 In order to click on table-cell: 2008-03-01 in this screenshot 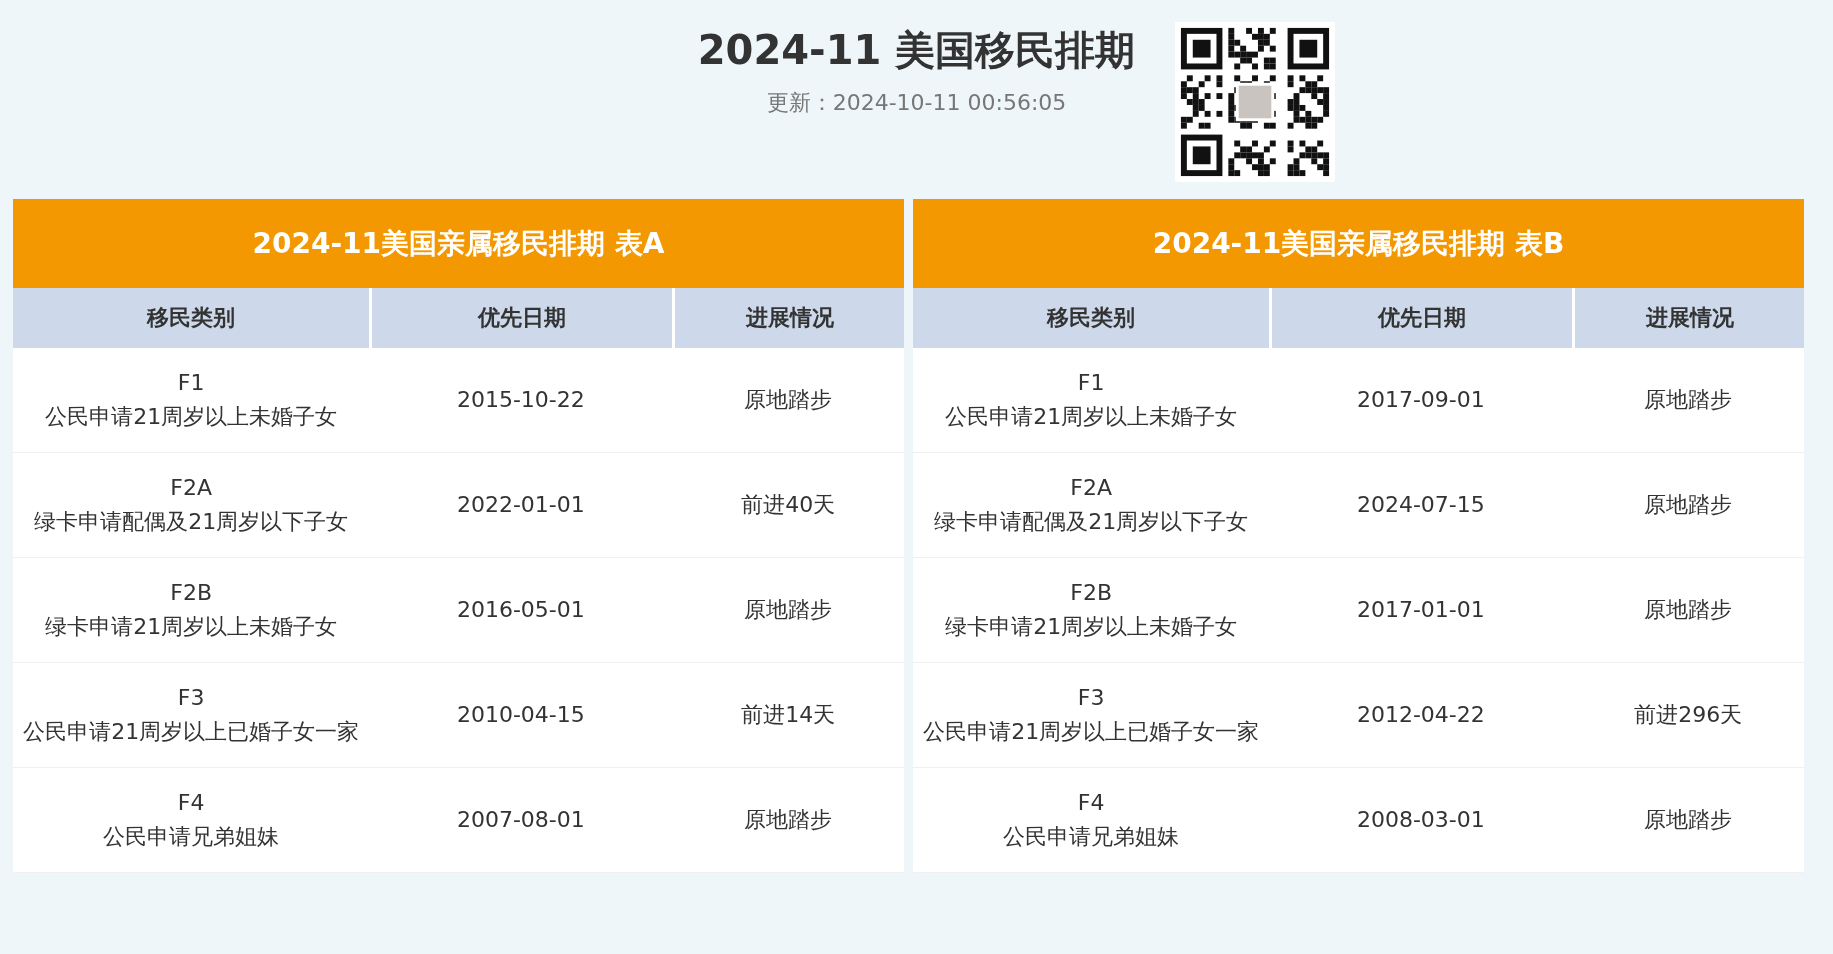, I will do `click(1421, 820)`.